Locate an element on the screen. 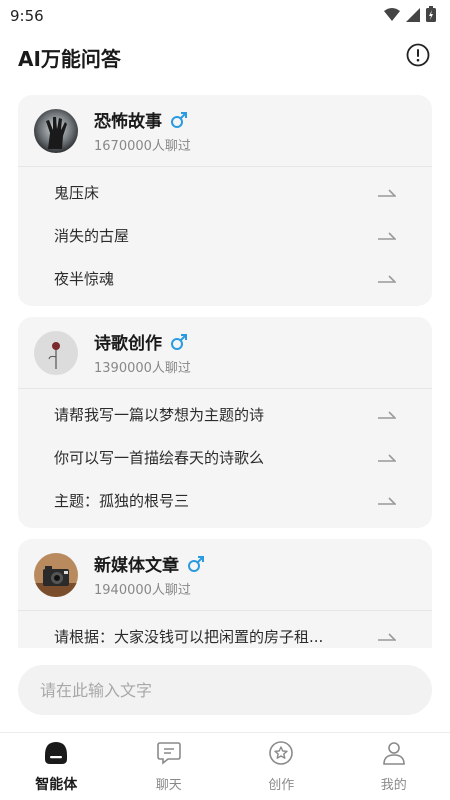 The height and width of the screenshot is (800, 450). suggestion-item: 请帮我写一篇以梦想为主题的诗 is located at coordinates (225, 414).